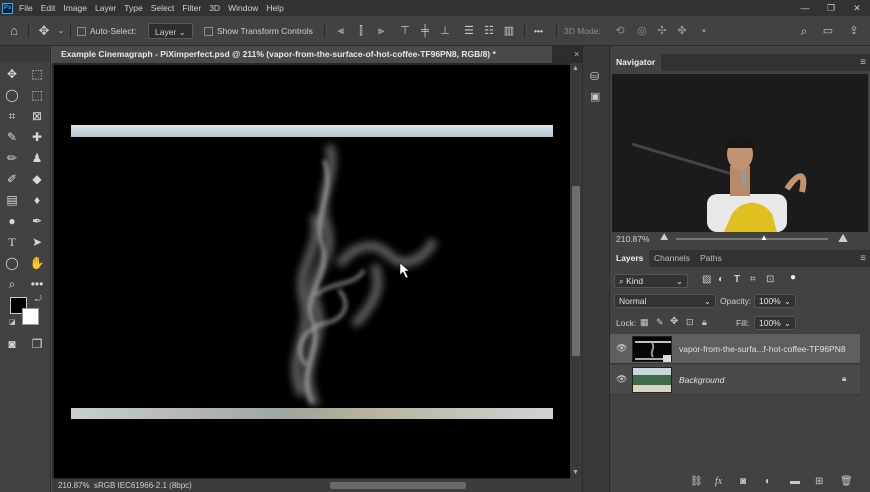 This screenshot has height=492, width=870. Describe the element at coordinates (575, 472) in the screenshot. I see `scroll-down-icon: ▼` at that location.